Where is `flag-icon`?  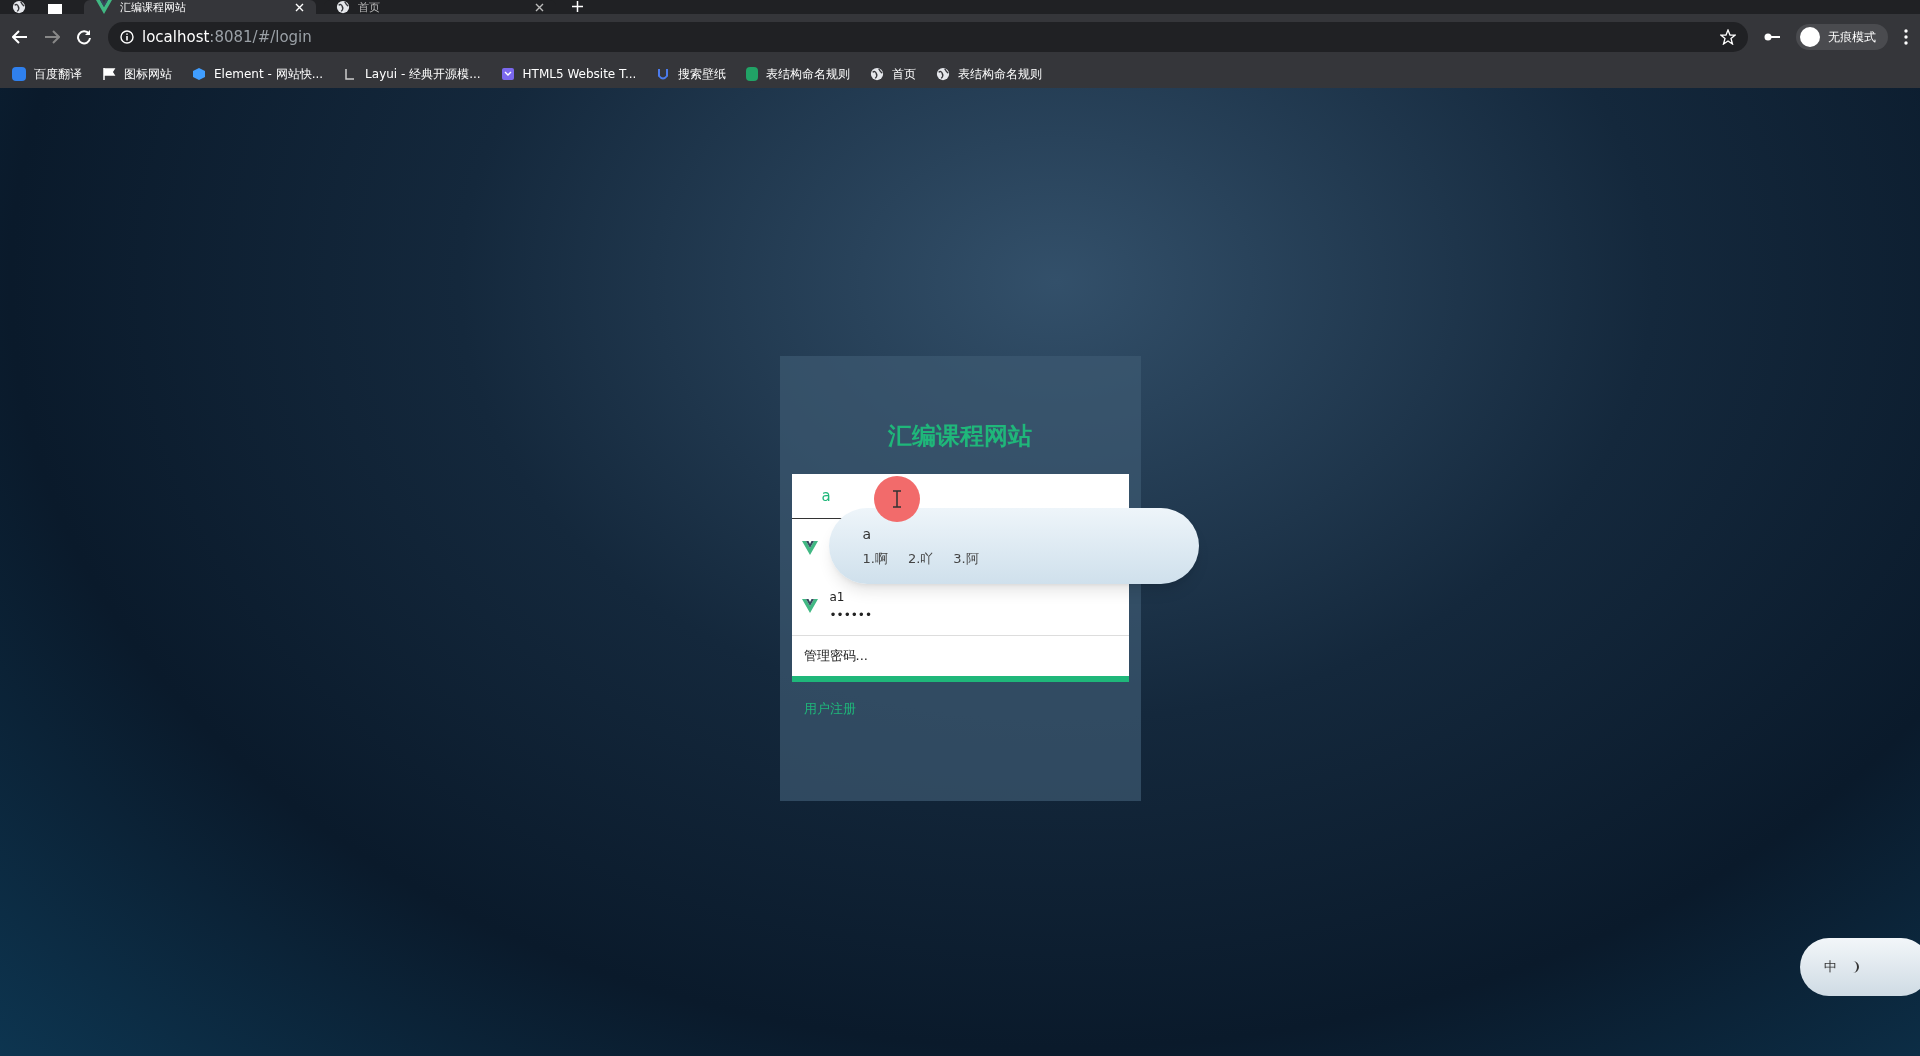
flag-icon is located at coordinates (109, 74).